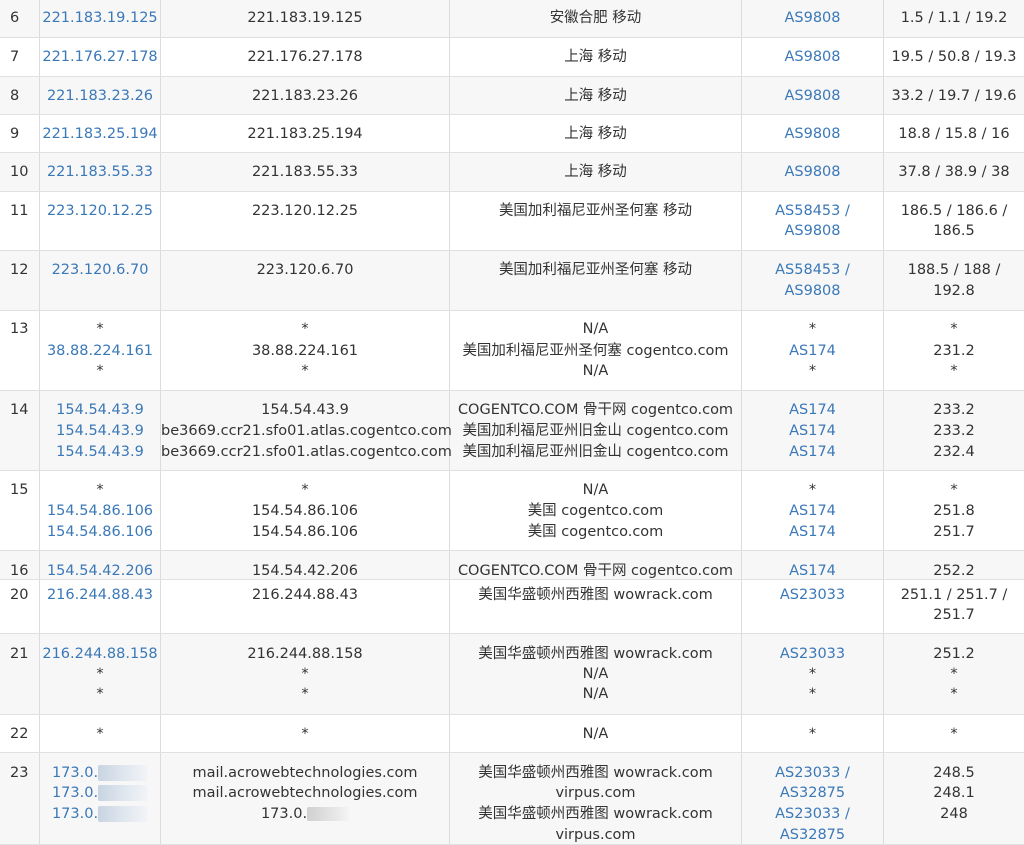 The image size is (1024, 845). I want to click on ip-cell: * 154.54.86.106 154.54.86.106, so click(100, 510).